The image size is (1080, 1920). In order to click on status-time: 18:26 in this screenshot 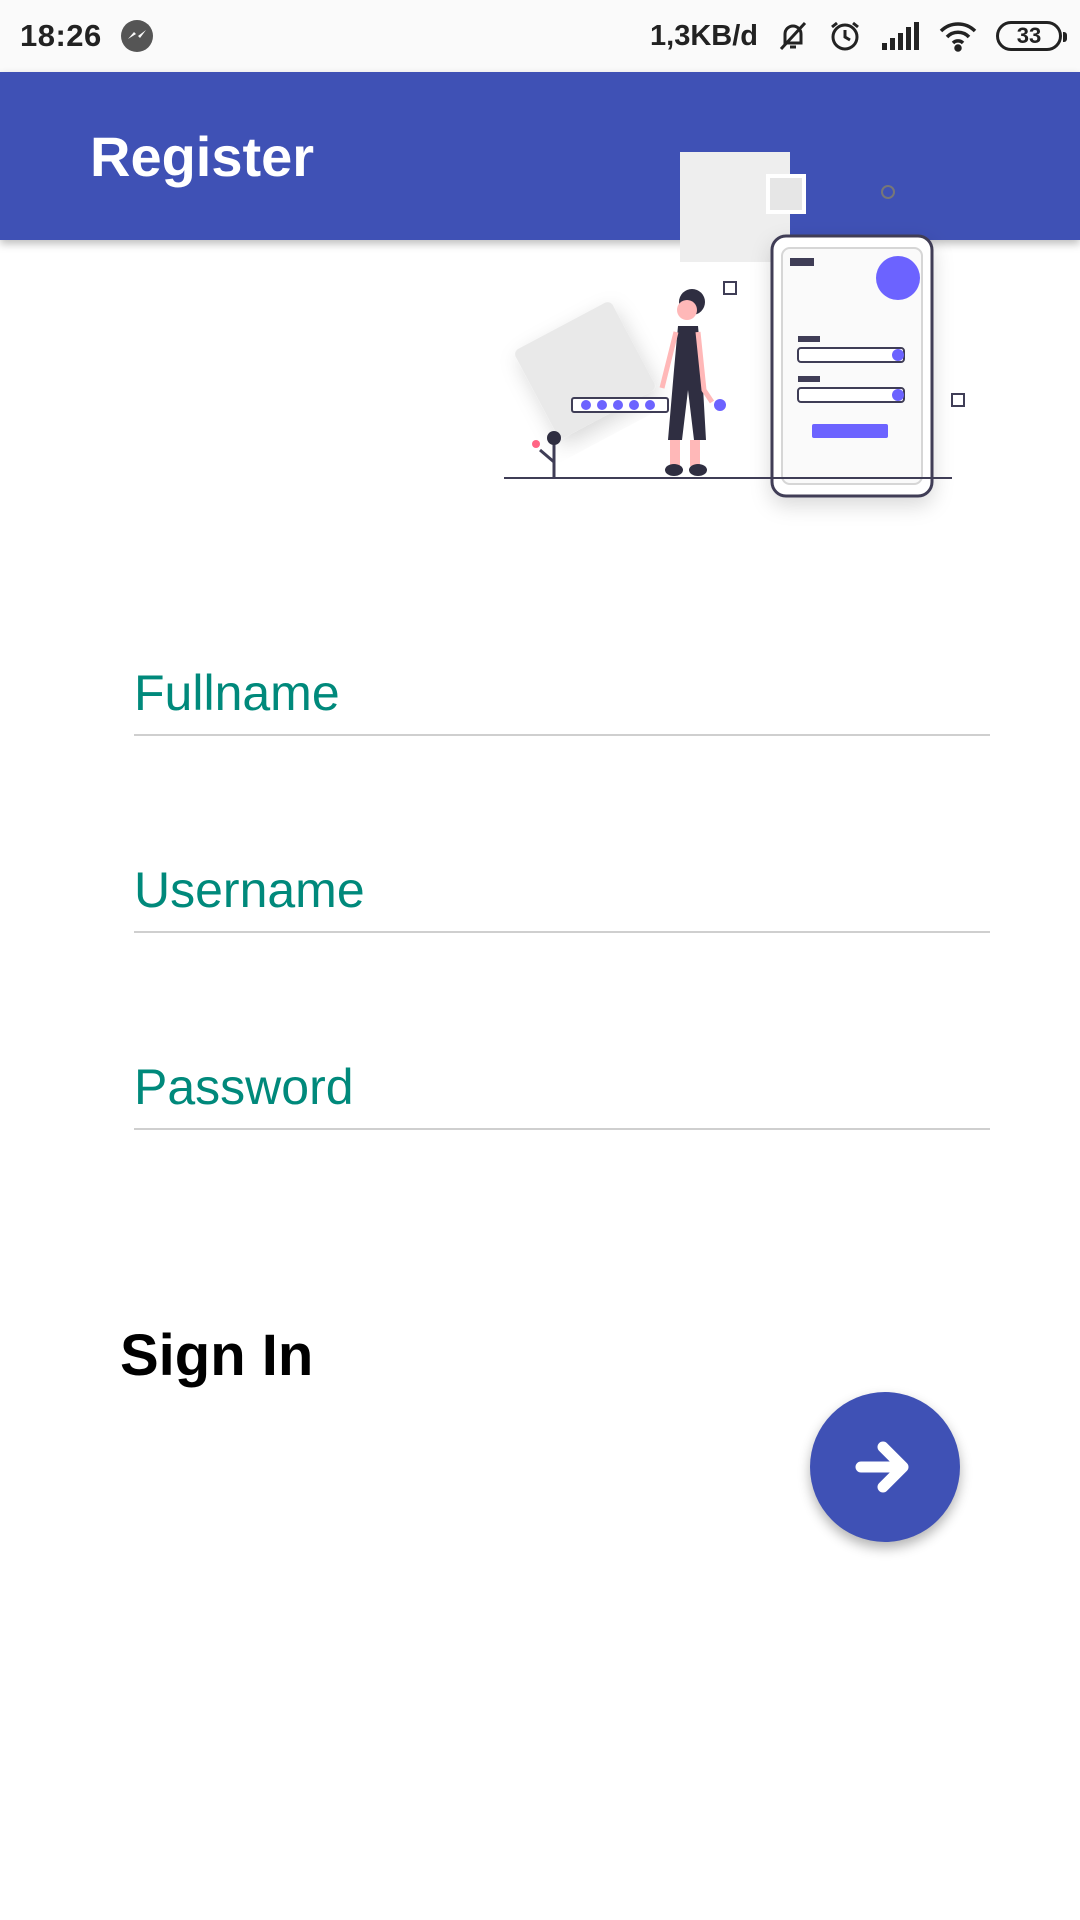, I will do `click(61, 35)`.